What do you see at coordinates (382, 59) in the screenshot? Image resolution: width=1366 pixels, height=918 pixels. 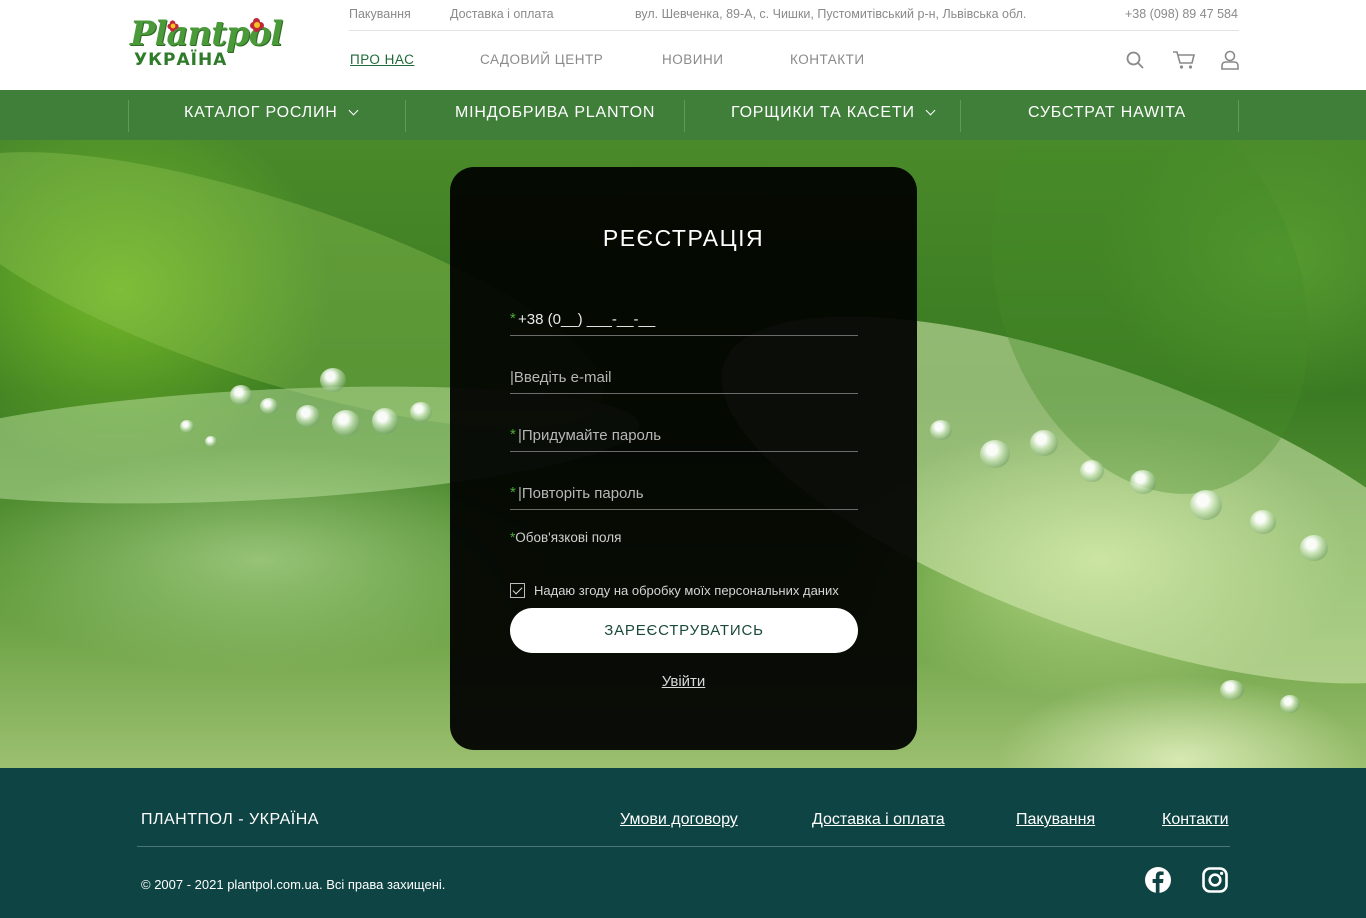 I see `nav-about: ПРО НАС` at bounding box center [382, 59].